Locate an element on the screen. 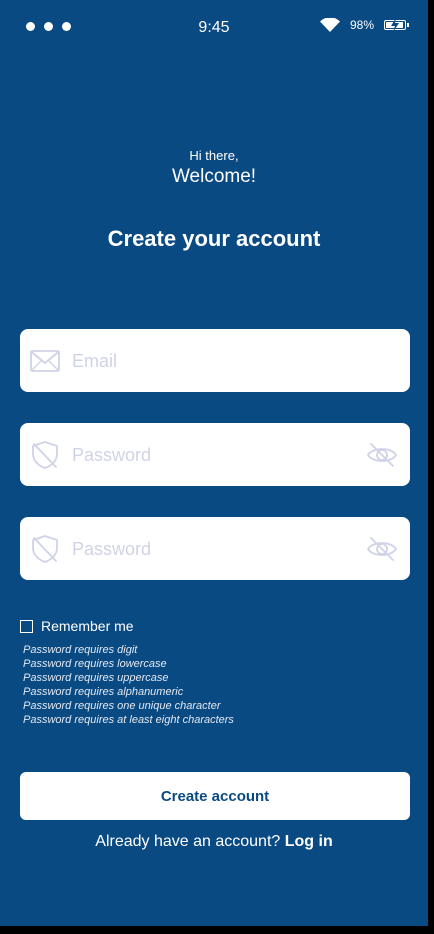 This screenshot has width=434, height=934. create-account-button: Create account is located at coordinates (215, 796).